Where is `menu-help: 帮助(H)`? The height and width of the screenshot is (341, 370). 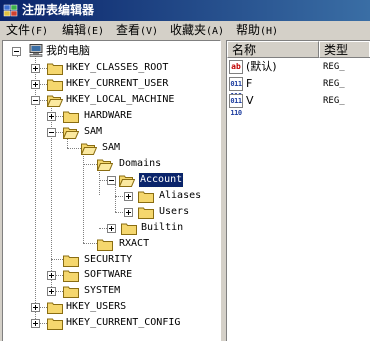 menu-help: 帮助(H) is located at coordinates (257, 30).